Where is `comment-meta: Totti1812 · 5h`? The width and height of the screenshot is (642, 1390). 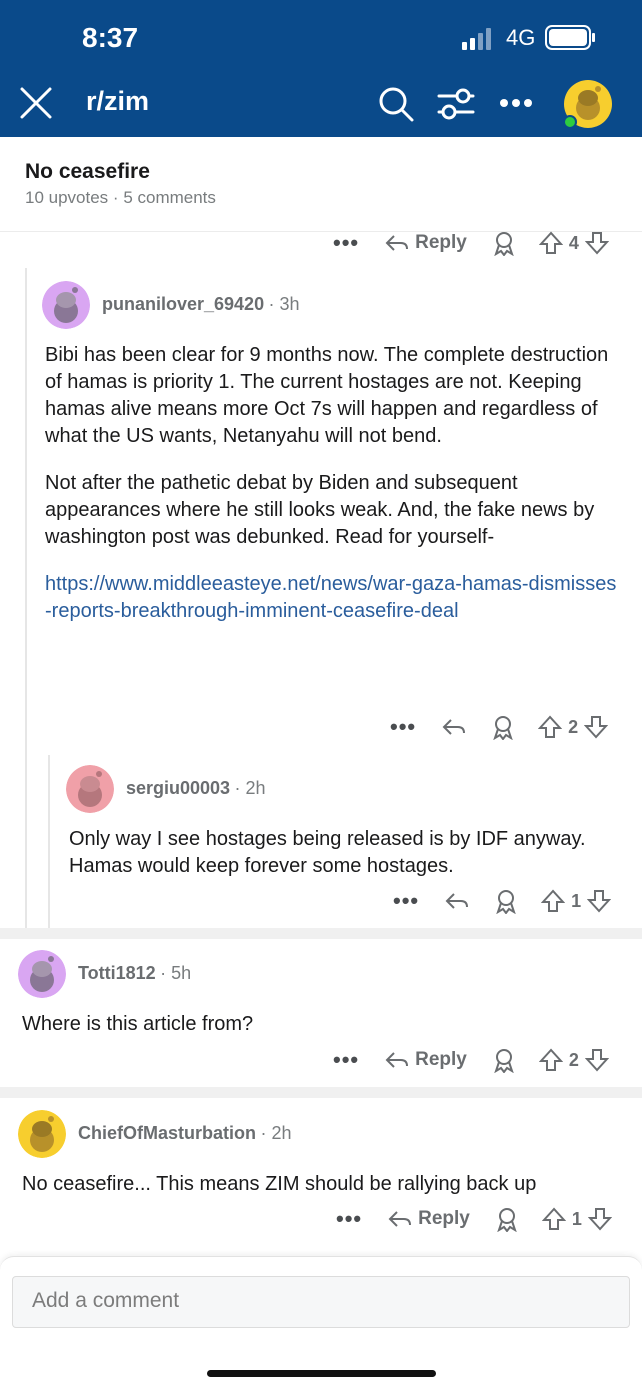
comment-meta: Totti1812 · 5h is located at coordinates (134, 973).